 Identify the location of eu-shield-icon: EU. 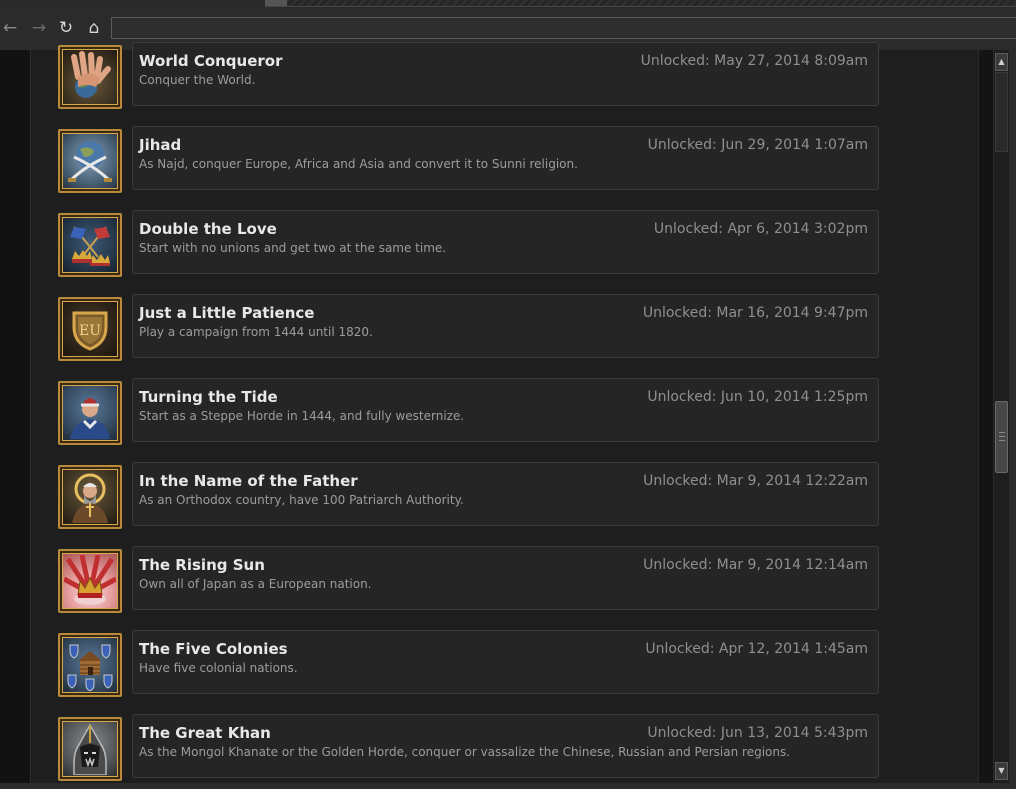
(90, 329).